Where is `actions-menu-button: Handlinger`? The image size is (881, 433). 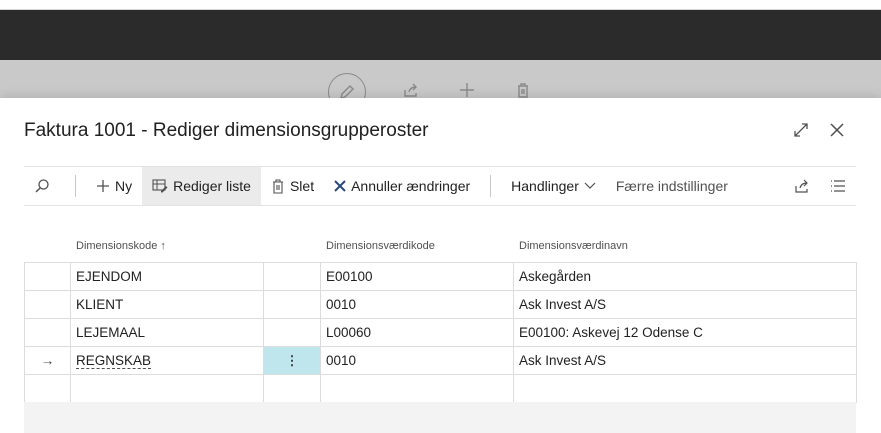 actions-menu-button: Handlinger is located at coordinates (553, 186).